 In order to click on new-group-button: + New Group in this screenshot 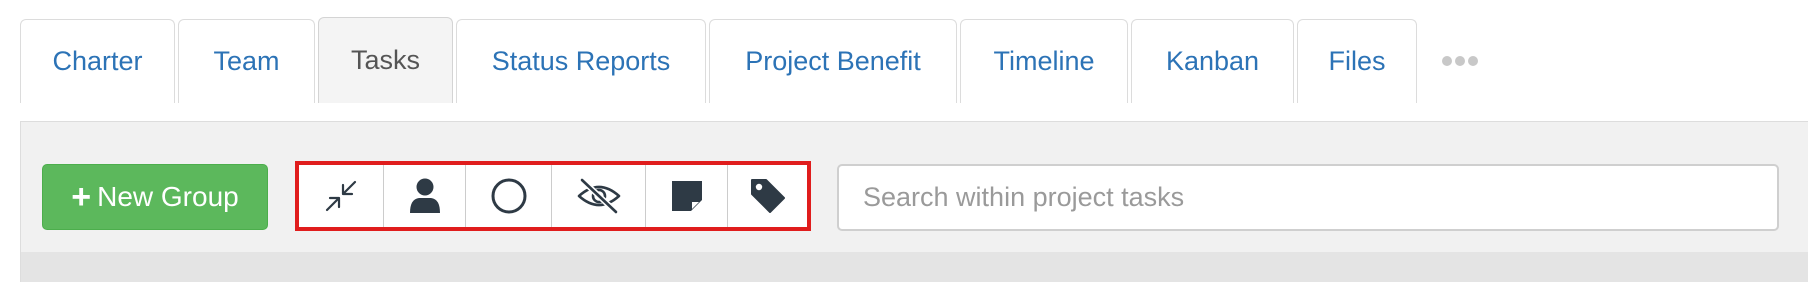, I will do `click(155, 197)`.